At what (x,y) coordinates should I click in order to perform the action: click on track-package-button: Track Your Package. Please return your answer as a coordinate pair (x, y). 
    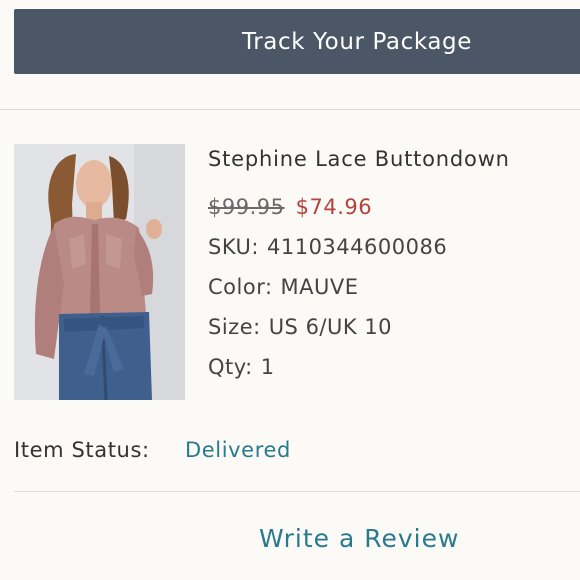
    Looking at the image, I should click on (297, 41).